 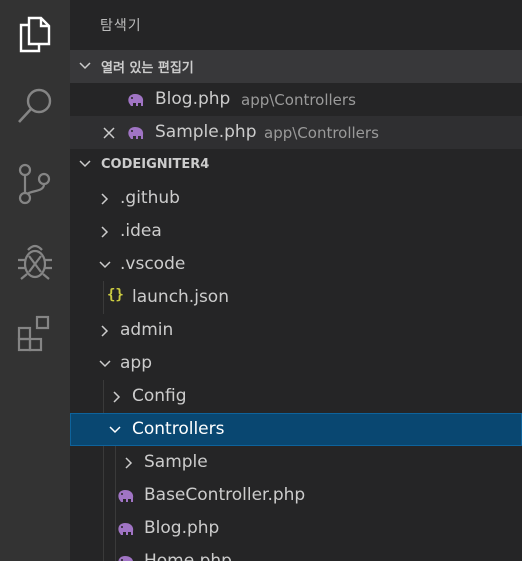 What do you see at coordinates (147, 68) in the screenshot?
I see `open-editors-label: 열려 있는 편집기` at bounding box center [147, 68].